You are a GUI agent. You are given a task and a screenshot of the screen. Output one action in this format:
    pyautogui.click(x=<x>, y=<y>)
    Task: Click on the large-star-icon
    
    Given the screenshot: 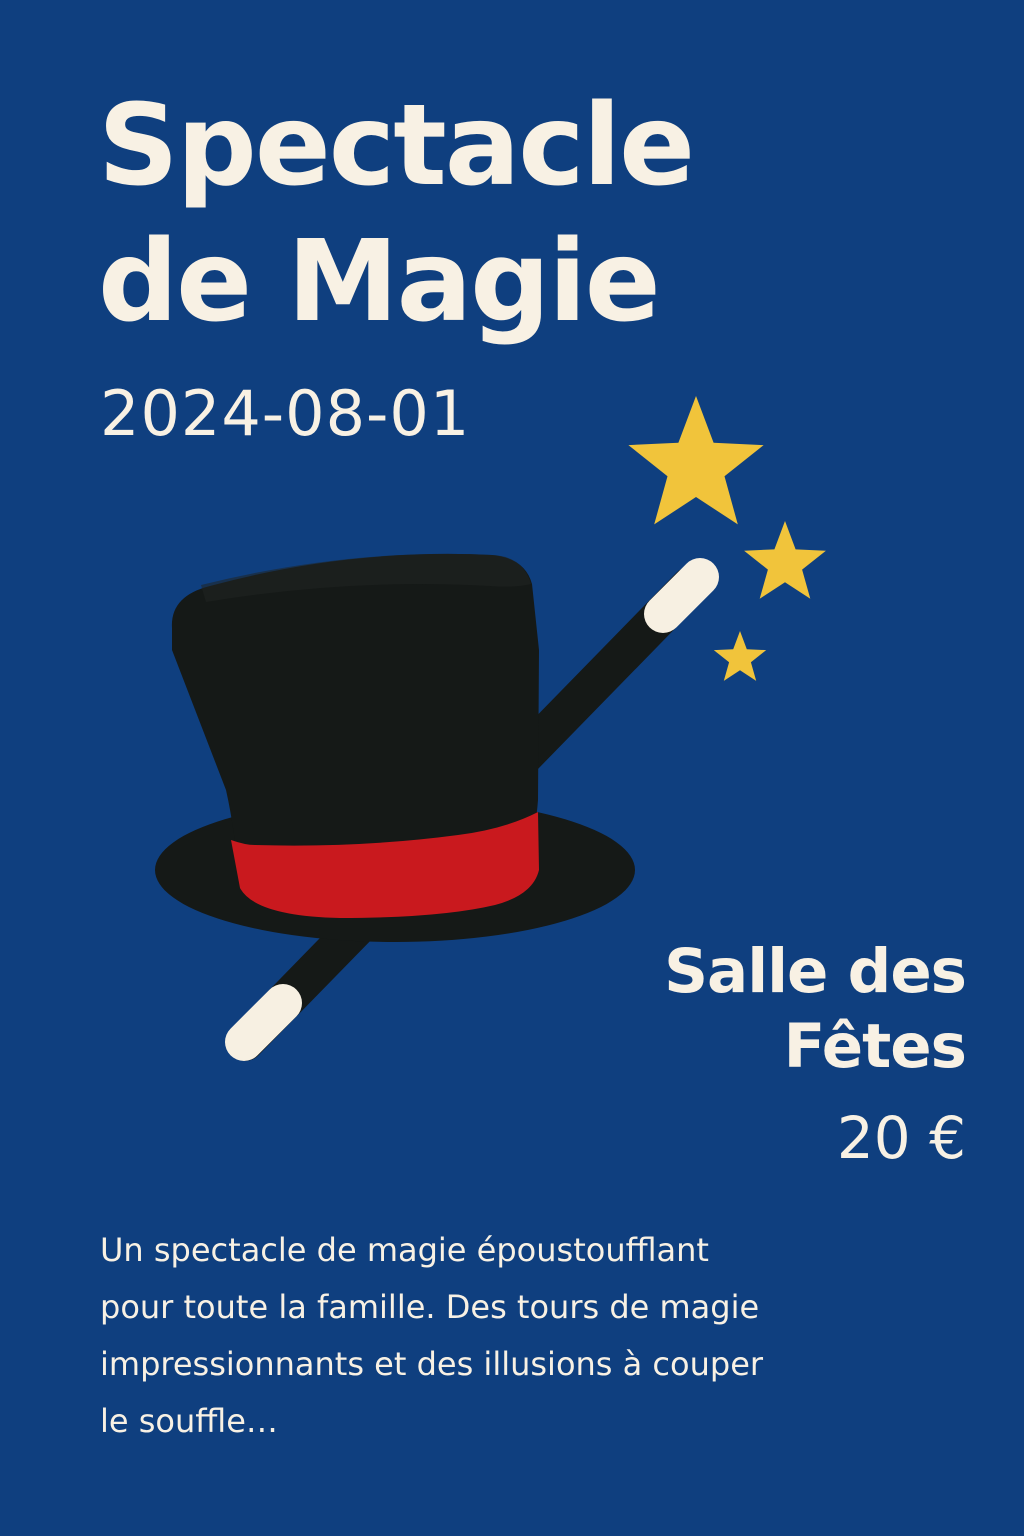 What is the action you would take?
    pyautogui.click(x=696, y=460)
    